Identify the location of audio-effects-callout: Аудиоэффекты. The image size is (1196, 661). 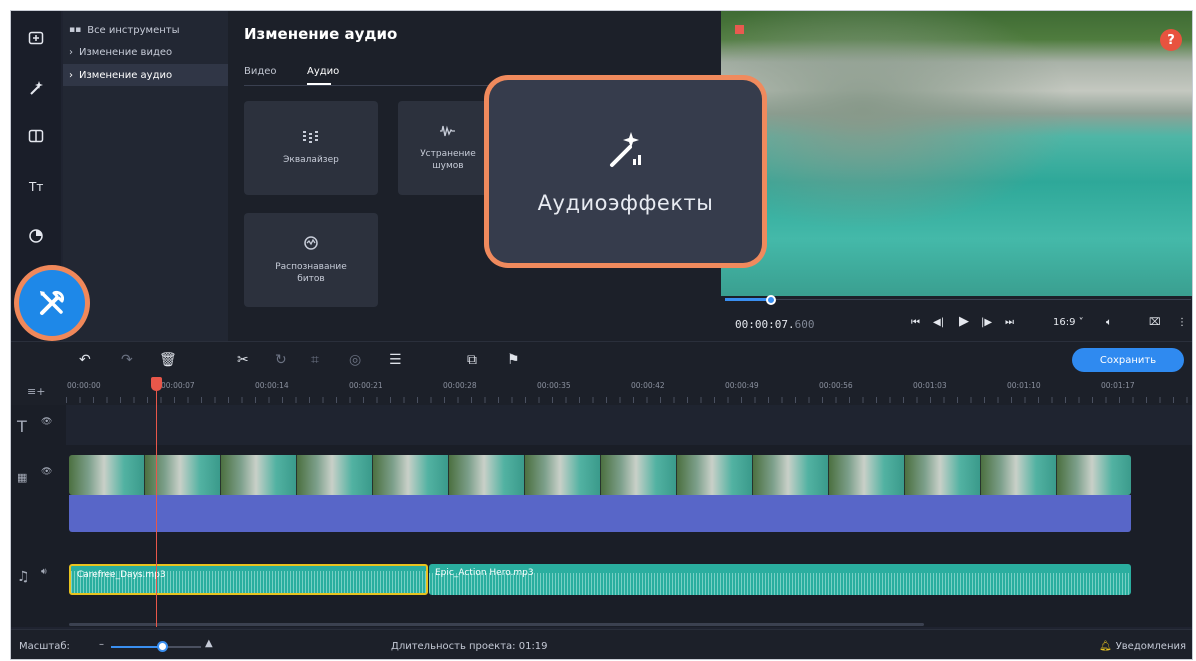
(625, 171).